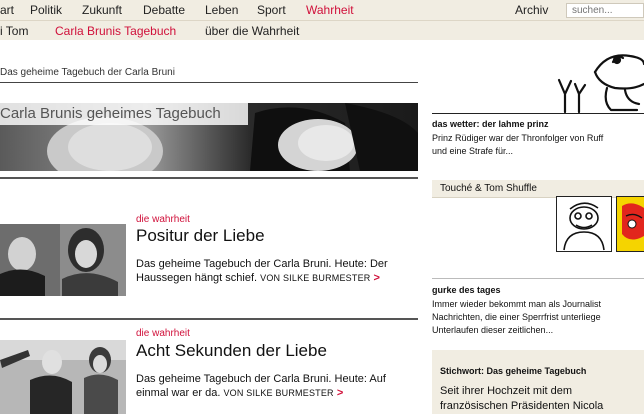 Image resolution: width=644 pixels, height=414 pixels. What do you see at coordinates (221, 10) in the screenshot?
I see `nav-item-leben: Leben` at bounding box center [221, 10].